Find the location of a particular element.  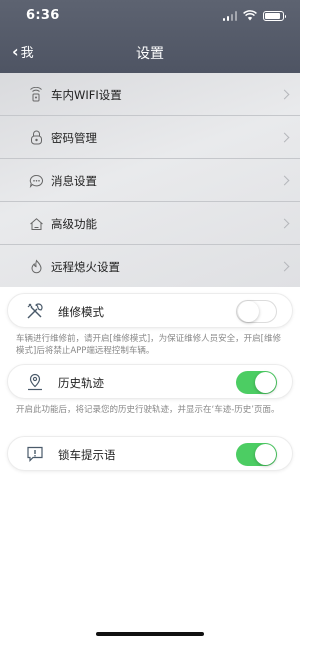

menu-item-label: 高级功能 is located at coordinates (74, 223).